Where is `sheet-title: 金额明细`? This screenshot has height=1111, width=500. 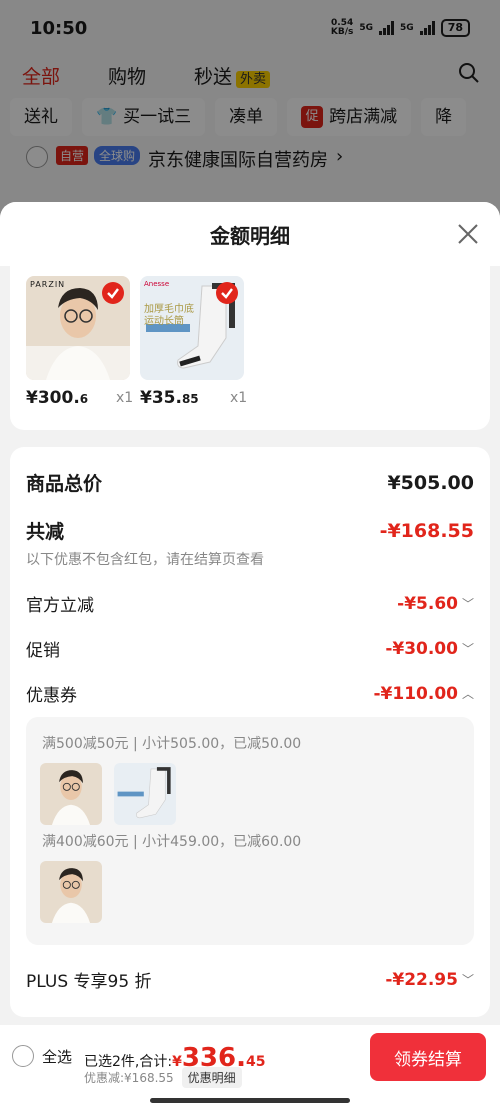
sheet-title: 金额明细 is located at coordinates (250, 235).